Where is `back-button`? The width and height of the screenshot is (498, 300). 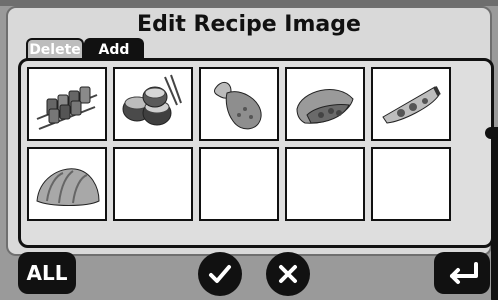 back-button is located at coordinates (462, 273).